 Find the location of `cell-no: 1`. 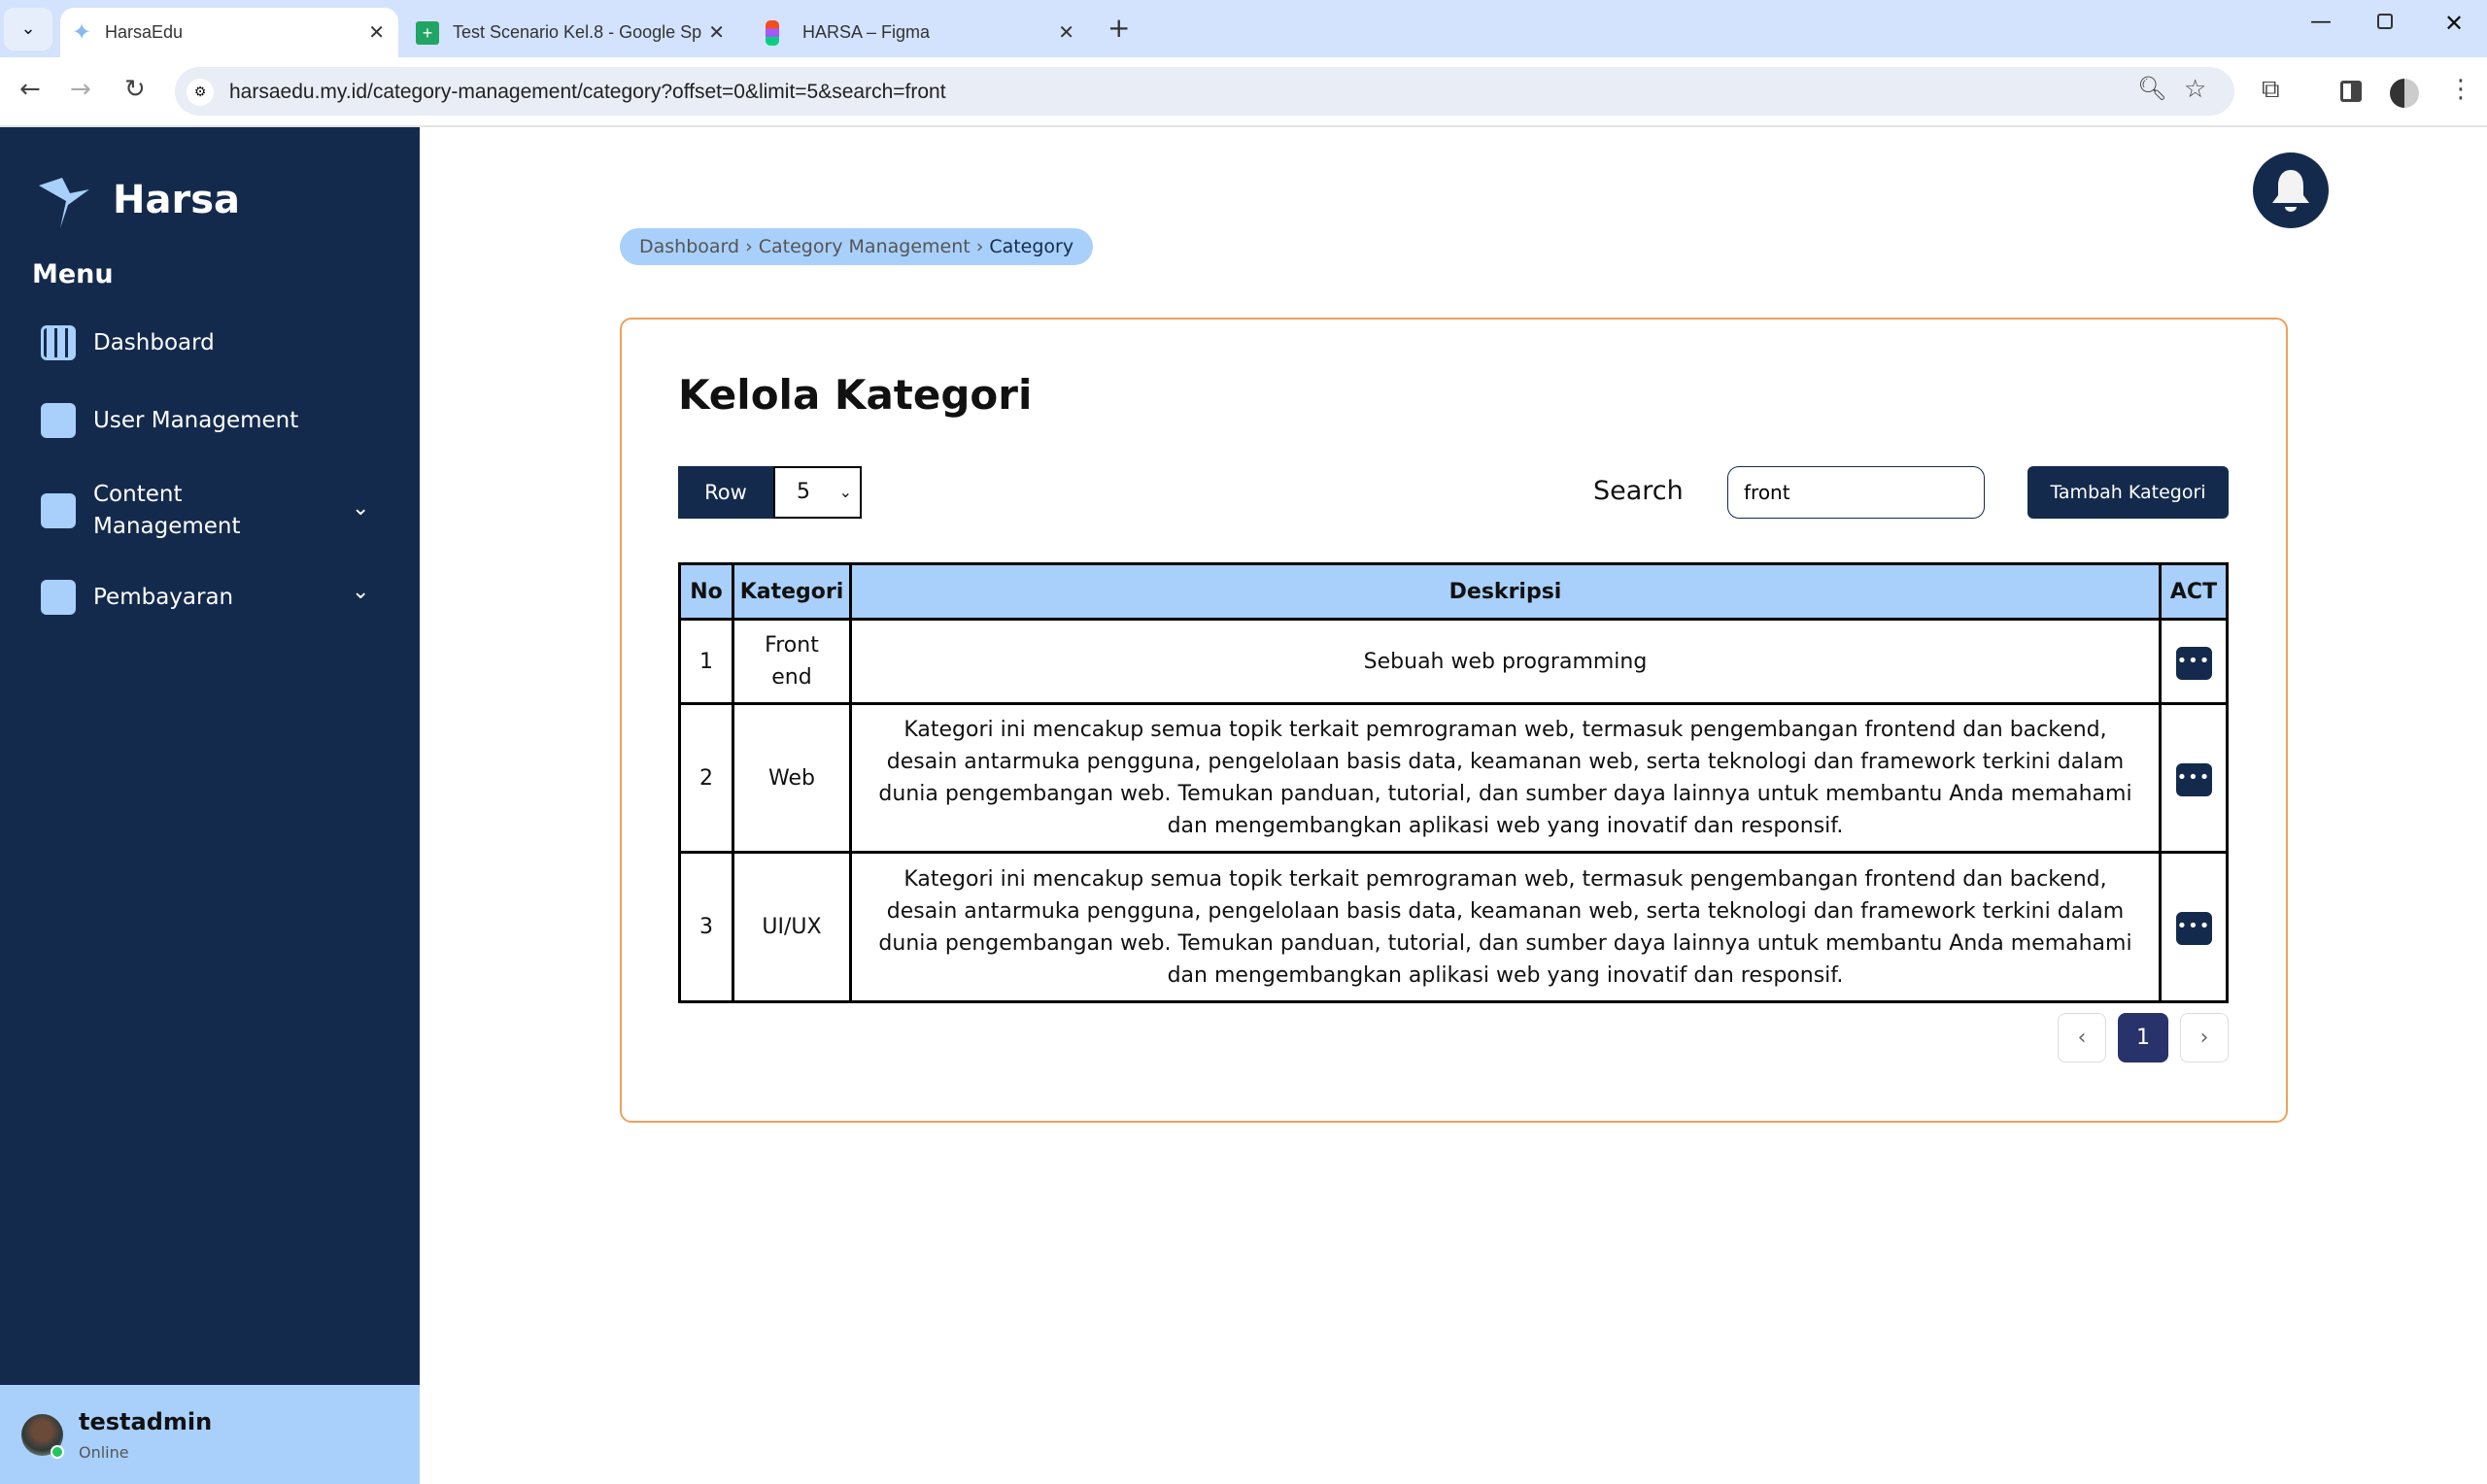

cell-no: 1 is located at coordinates (706, 661).